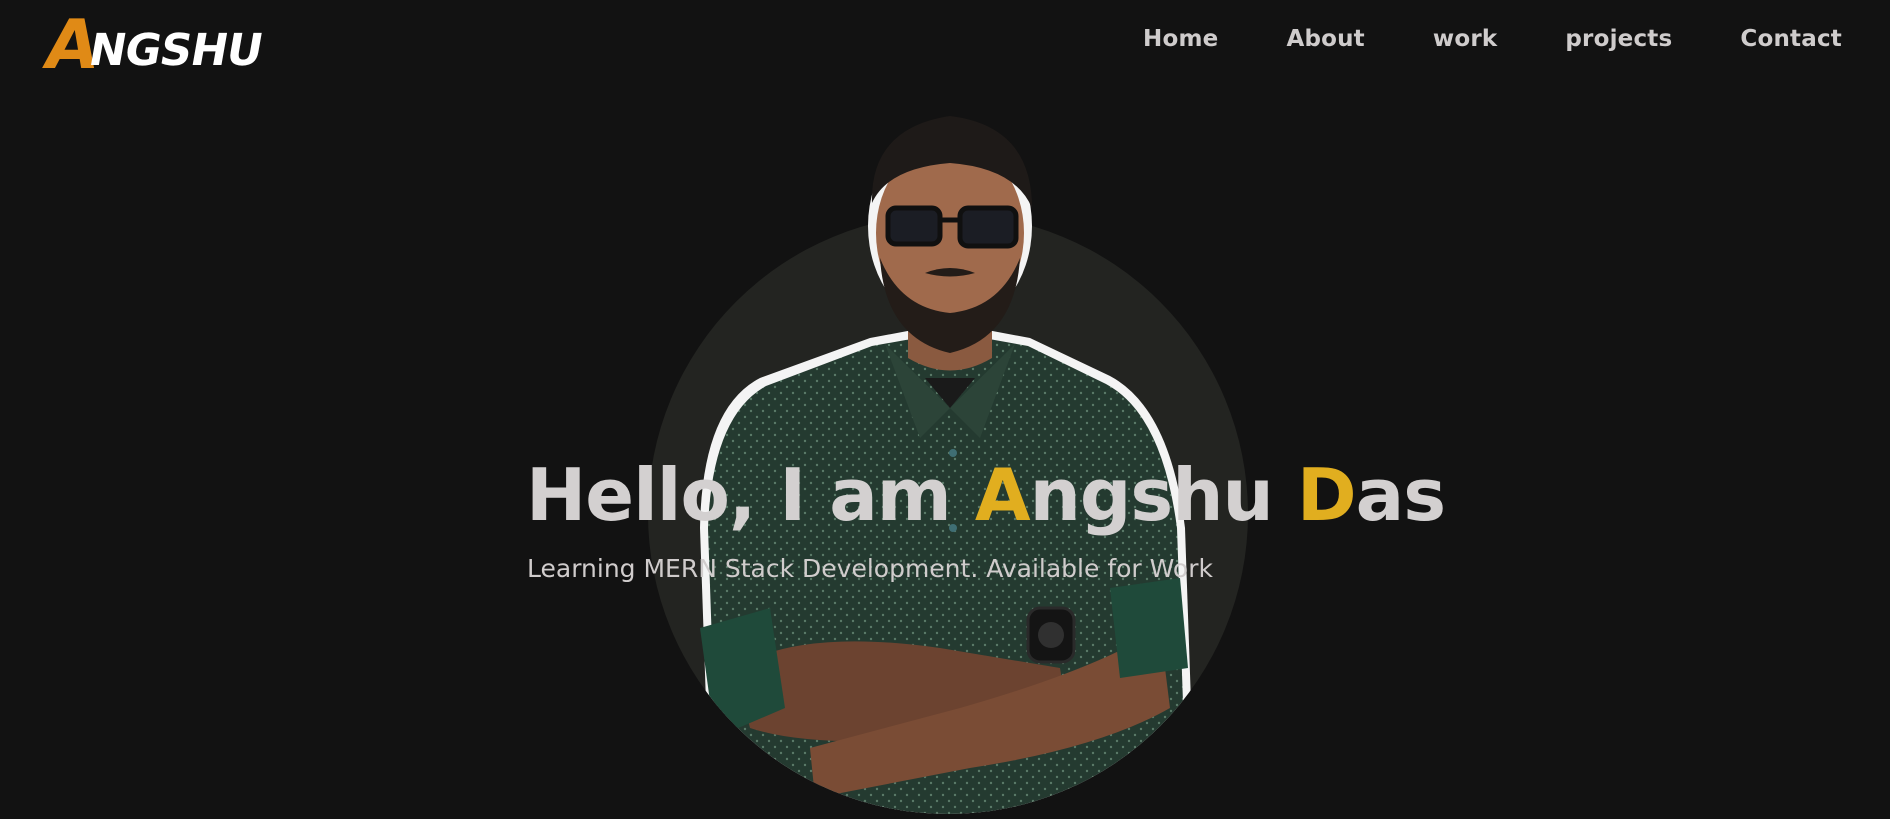 Image resolution: width=1890 pixels, height=819 pixels. Describe the element at coordinates (1618, 39) in the screenshot. I see `nav-projects: projects` at that location.